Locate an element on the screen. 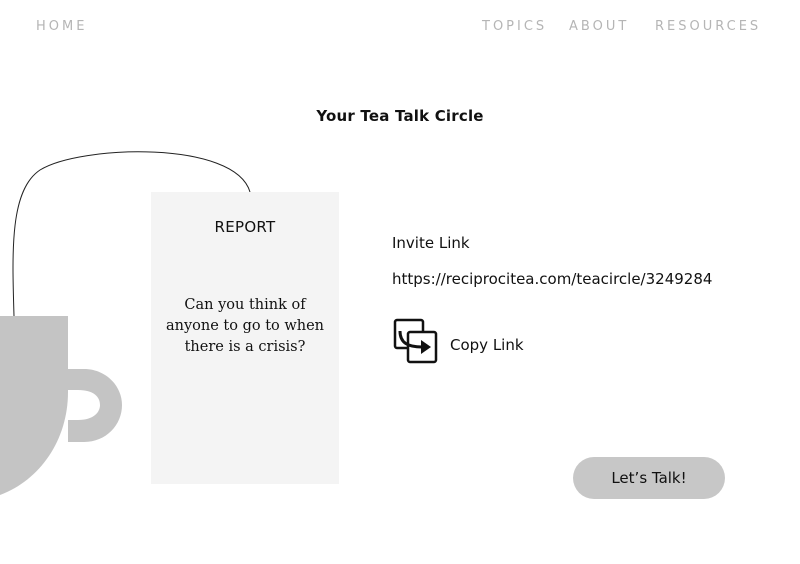  copy-link-label: Copy Link is located at coordinates (487, 345).